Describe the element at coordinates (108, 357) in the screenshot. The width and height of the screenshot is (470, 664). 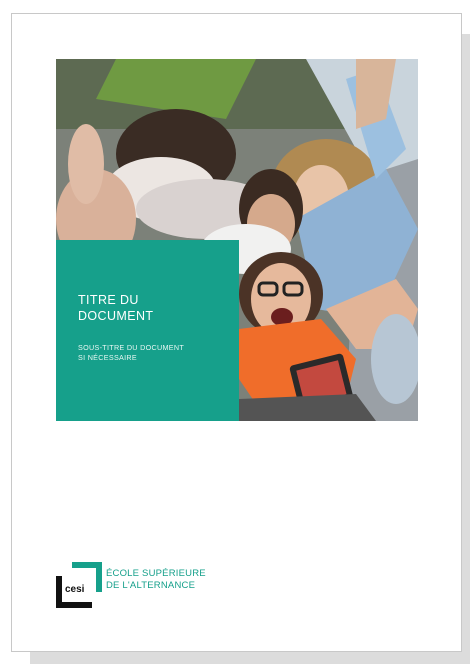
I see `document-subtitle-line-2: SI NÉCESSAIRE` at that location.